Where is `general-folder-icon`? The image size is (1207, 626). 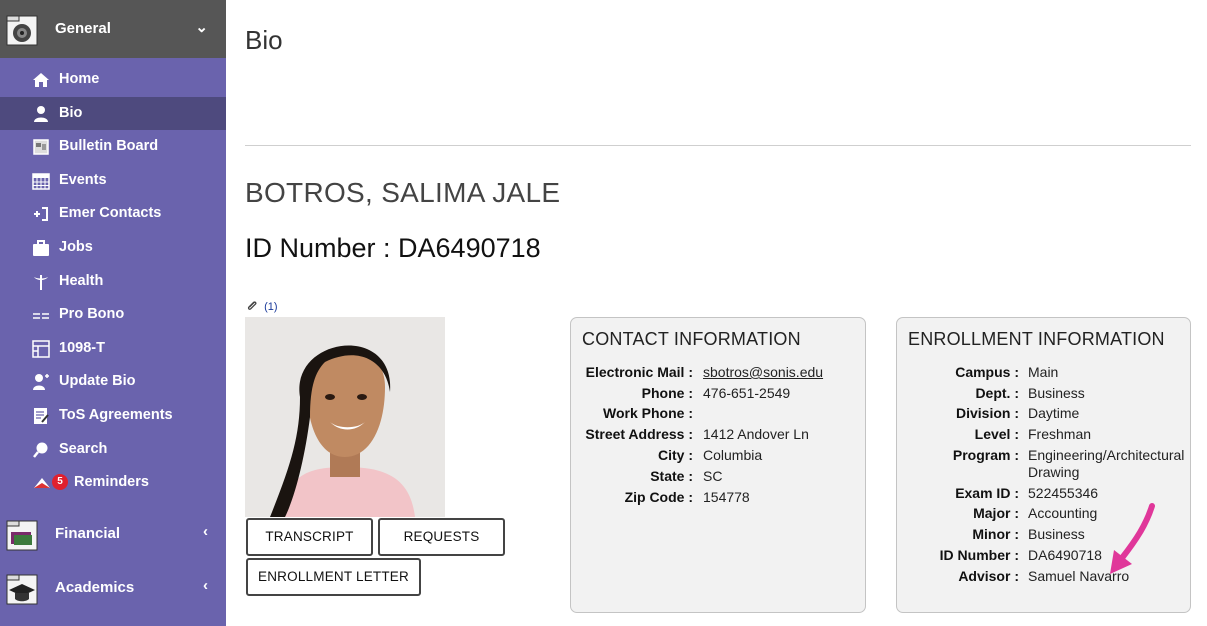
general-folder-icon is located at coordinates (22, 30).